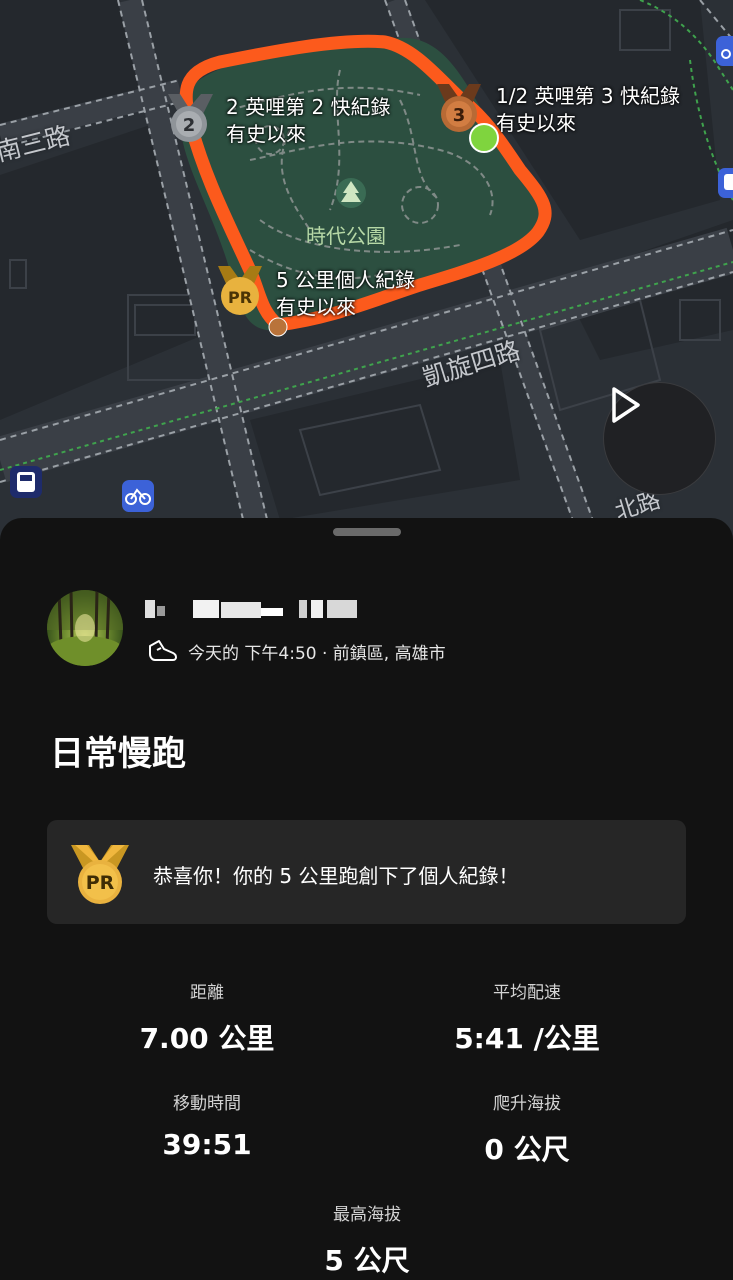 This screenshot has width=733, height=1280. I want to click on park-tree-icon, so click(351, 193).